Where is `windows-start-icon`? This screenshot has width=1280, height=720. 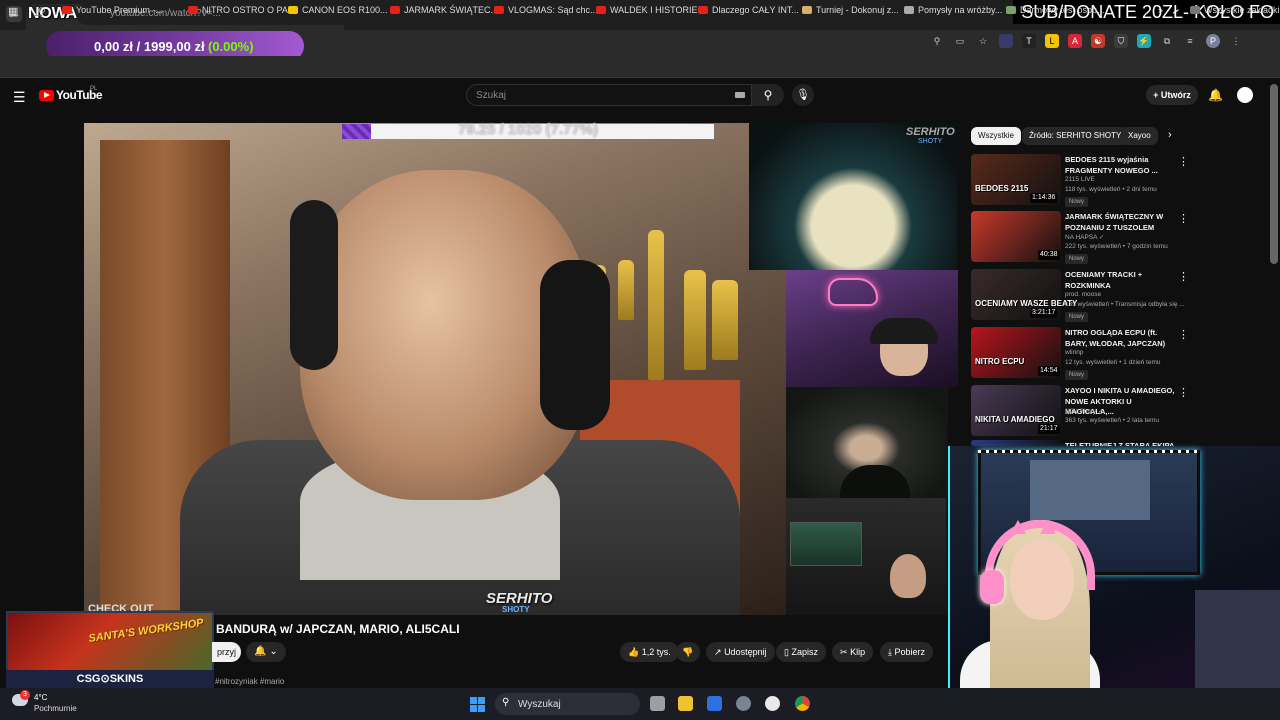 windows-start-icon is located at coordinates (477, 704).